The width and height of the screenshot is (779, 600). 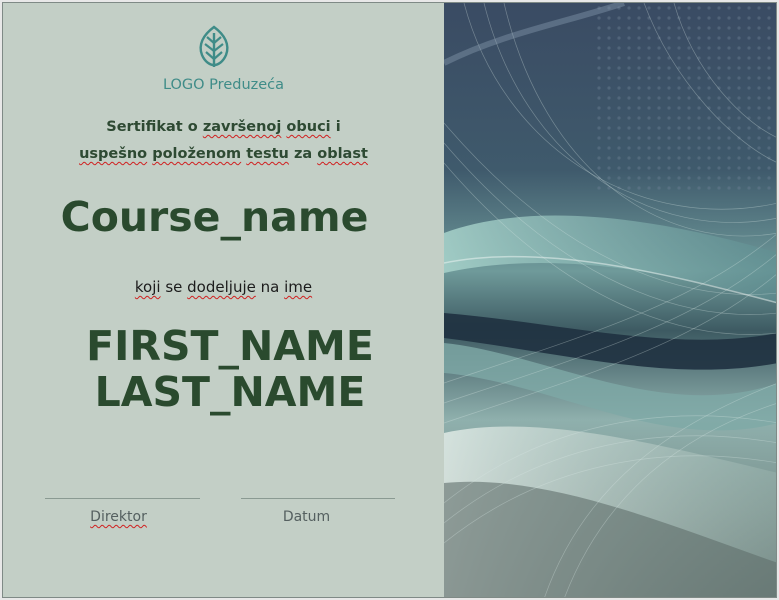 What do you see at coordinates (306, 517) in the screenshot?
I see `date-label: Datum` at bounding box center [306, 517].